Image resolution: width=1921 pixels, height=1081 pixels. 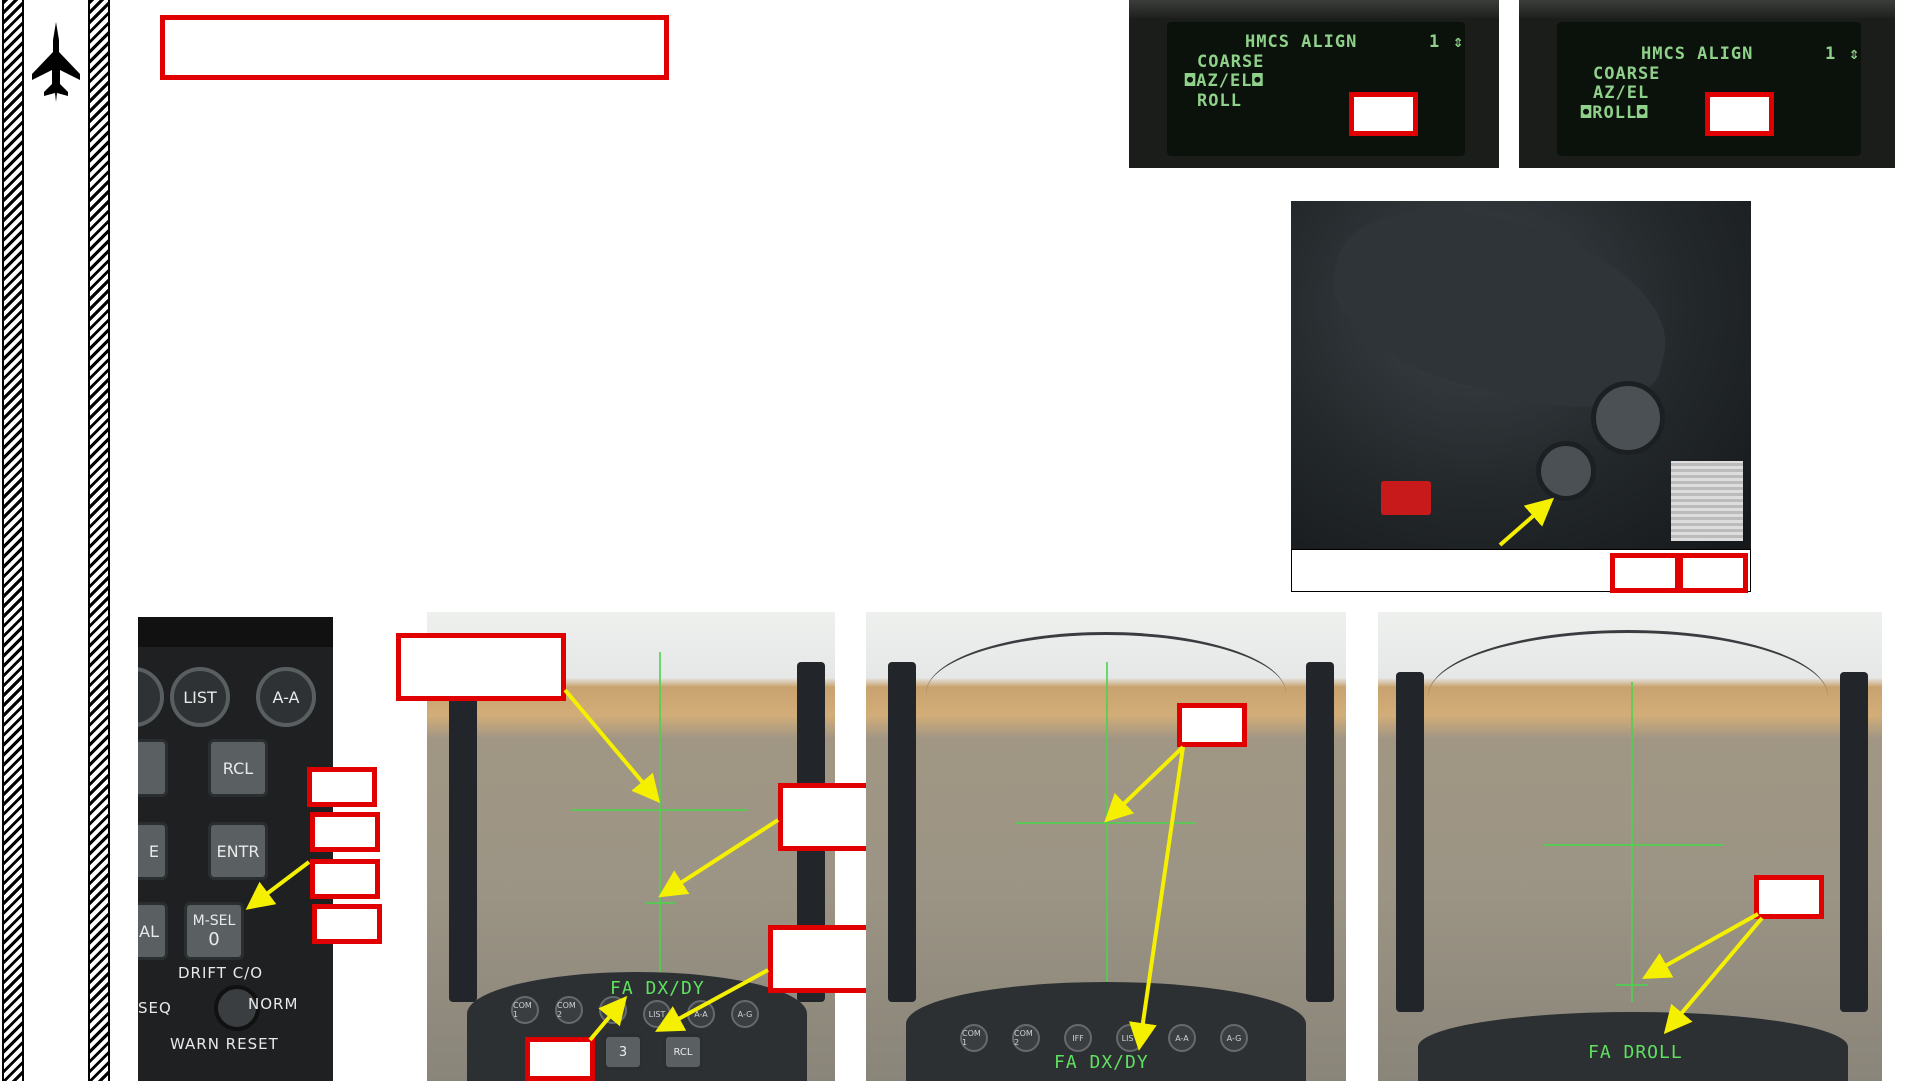 What do you see at coordinates (1713, 573) in the screenshot?
I see `knob-callout-b` at bounding box center [1713, 573].